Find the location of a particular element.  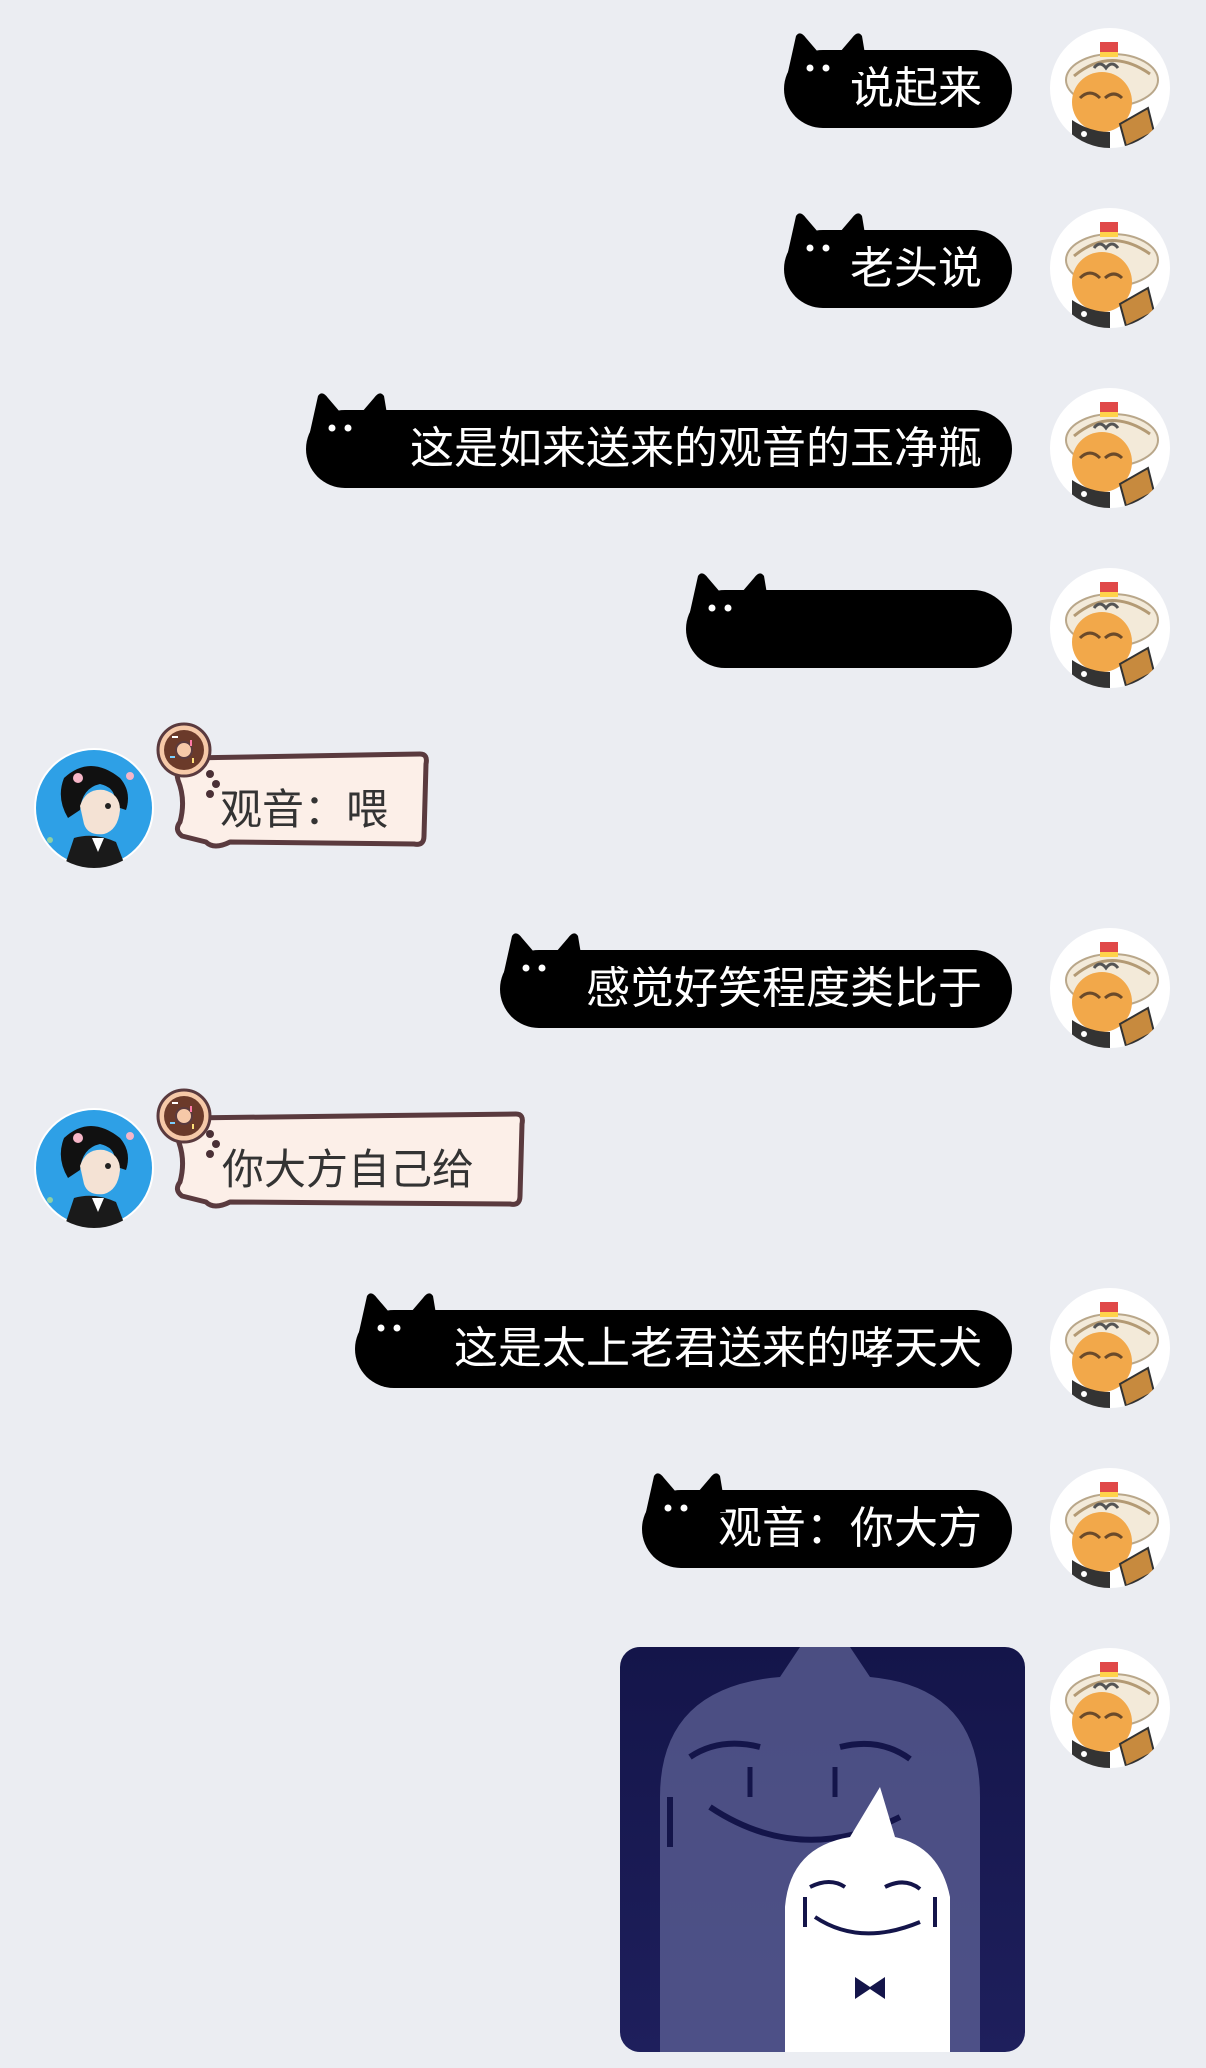

message-text: 这是如来送来的观音的玉净瓶 is located at coordinates (696, 448).